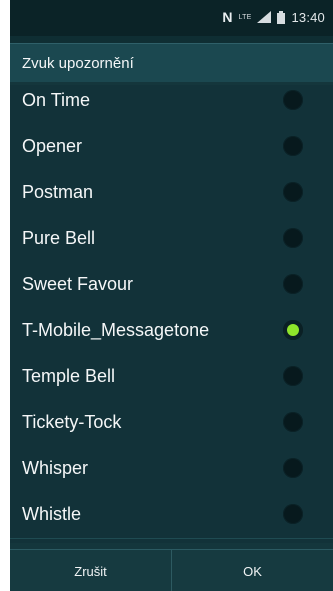  Describe the element at coordinates (52, 514) in the screenshot. I see `list-item-label: Whistle` at that location.